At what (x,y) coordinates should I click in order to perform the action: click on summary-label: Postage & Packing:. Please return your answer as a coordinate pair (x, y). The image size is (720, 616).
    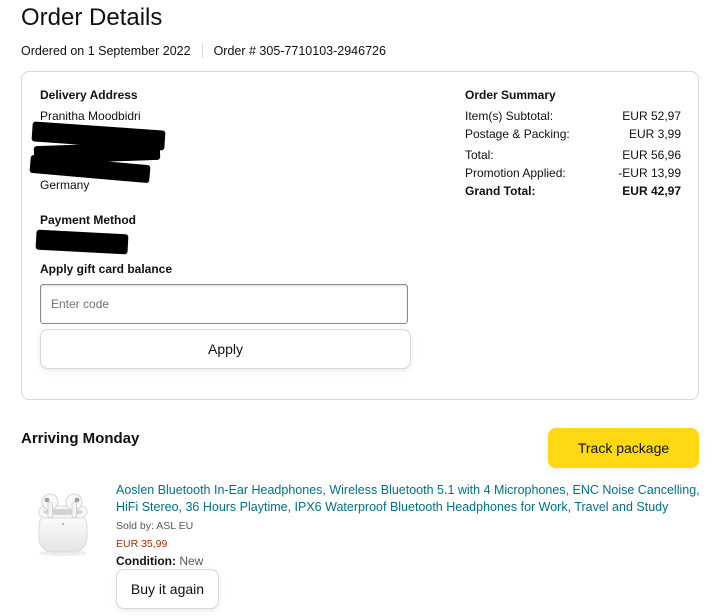
    Looking at the image, I should click on (517, 133).